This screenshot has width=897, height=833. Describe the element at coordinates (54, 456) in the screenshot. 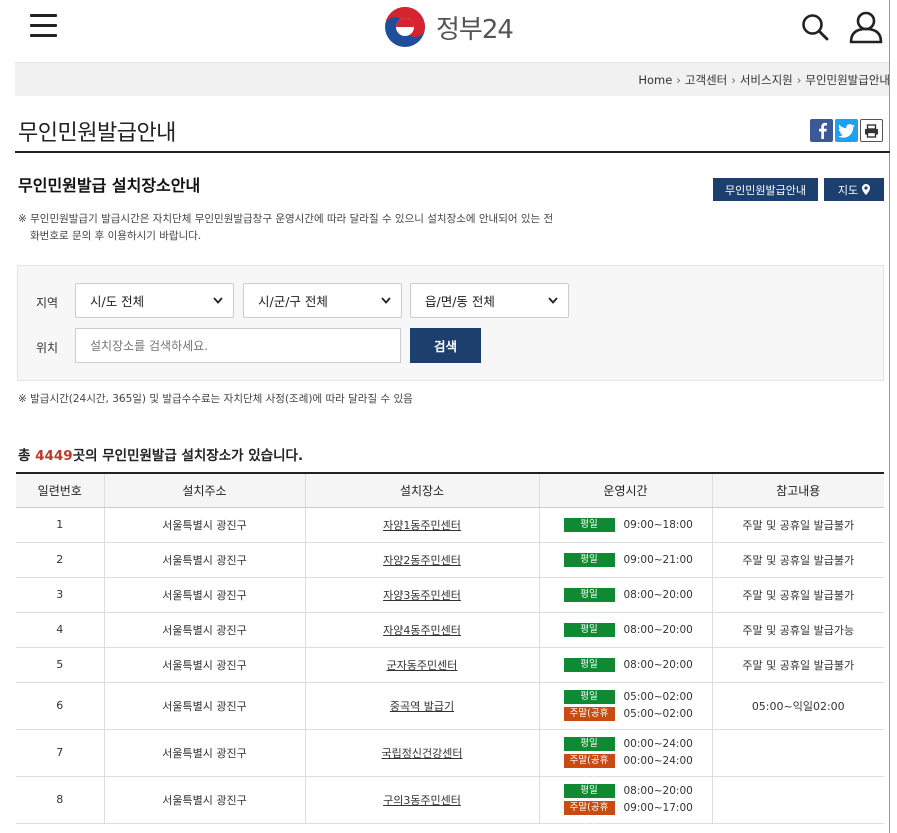

I see `total-count: 4449` at that location.